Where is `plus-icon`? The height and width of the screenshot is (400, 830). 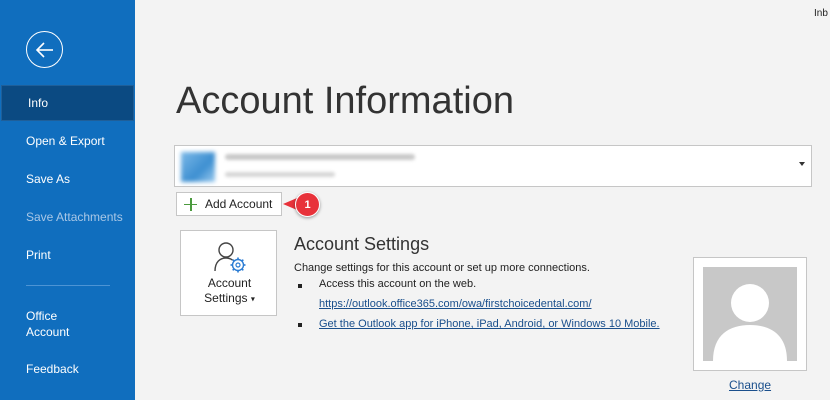
plus-icon is located at coordinates (190, 204).